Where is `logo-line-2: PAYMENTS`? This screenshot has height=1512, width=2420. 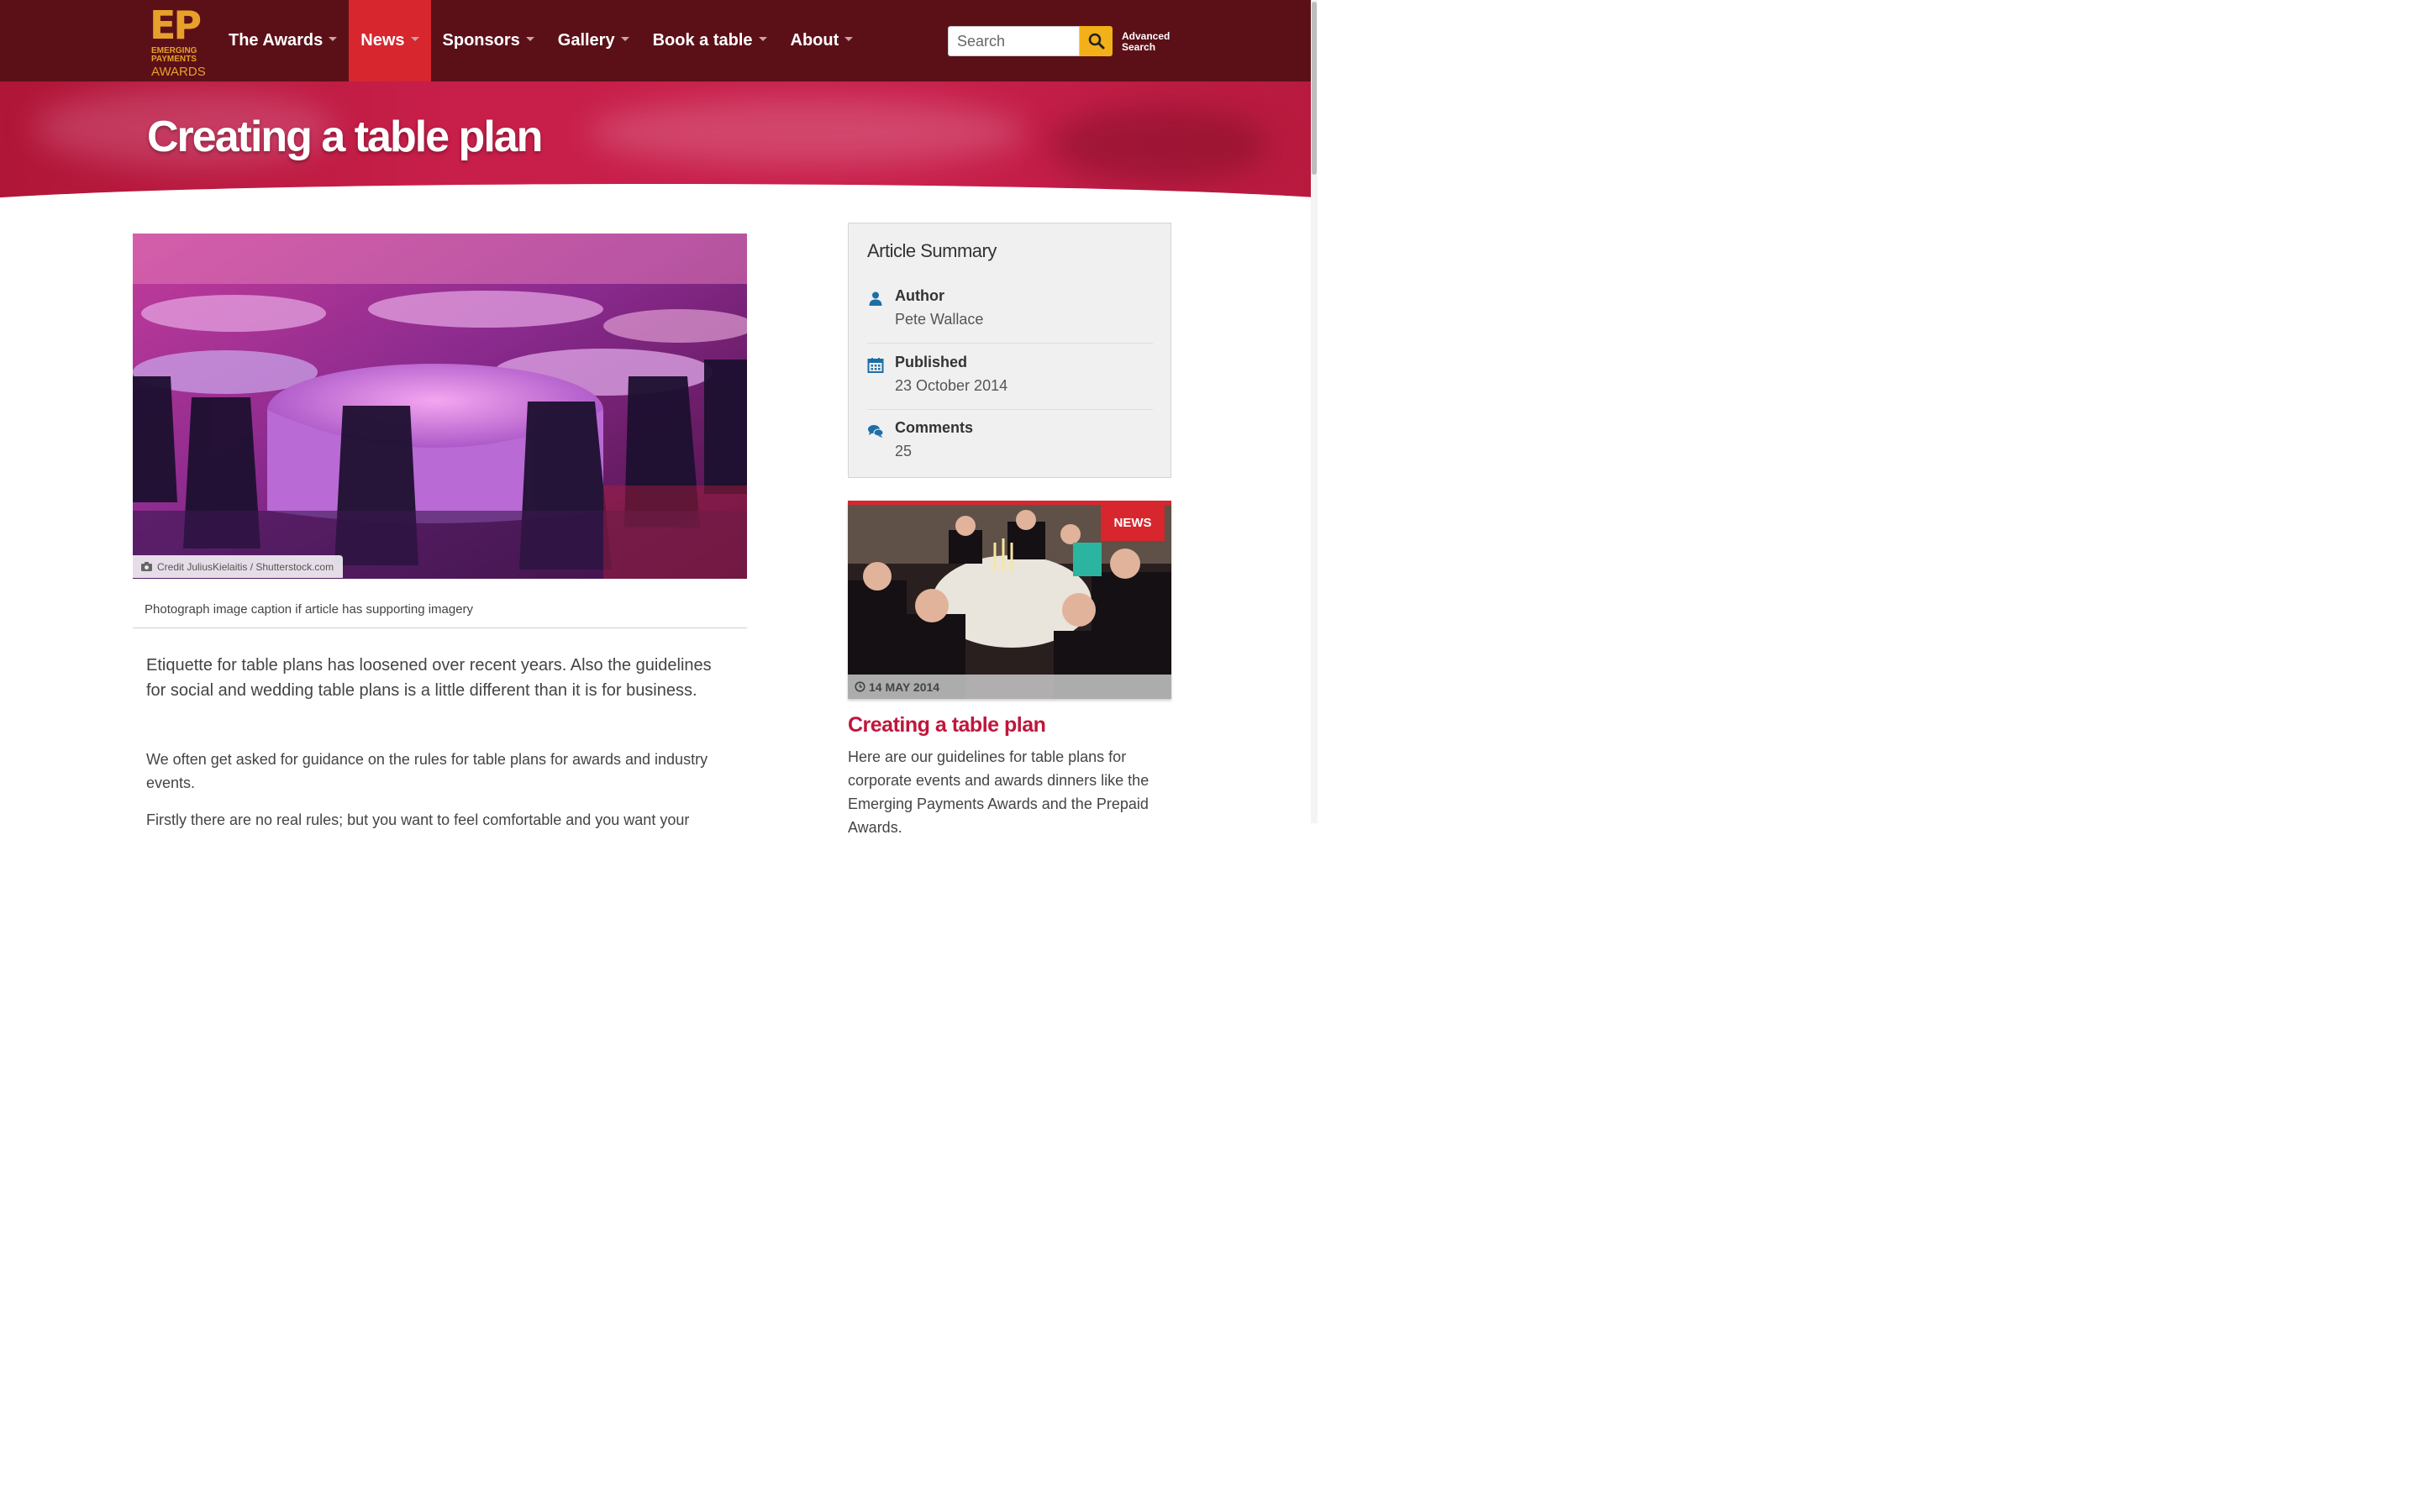
logo-line-2: PAYMENTS is located at coordinates (174, 59).